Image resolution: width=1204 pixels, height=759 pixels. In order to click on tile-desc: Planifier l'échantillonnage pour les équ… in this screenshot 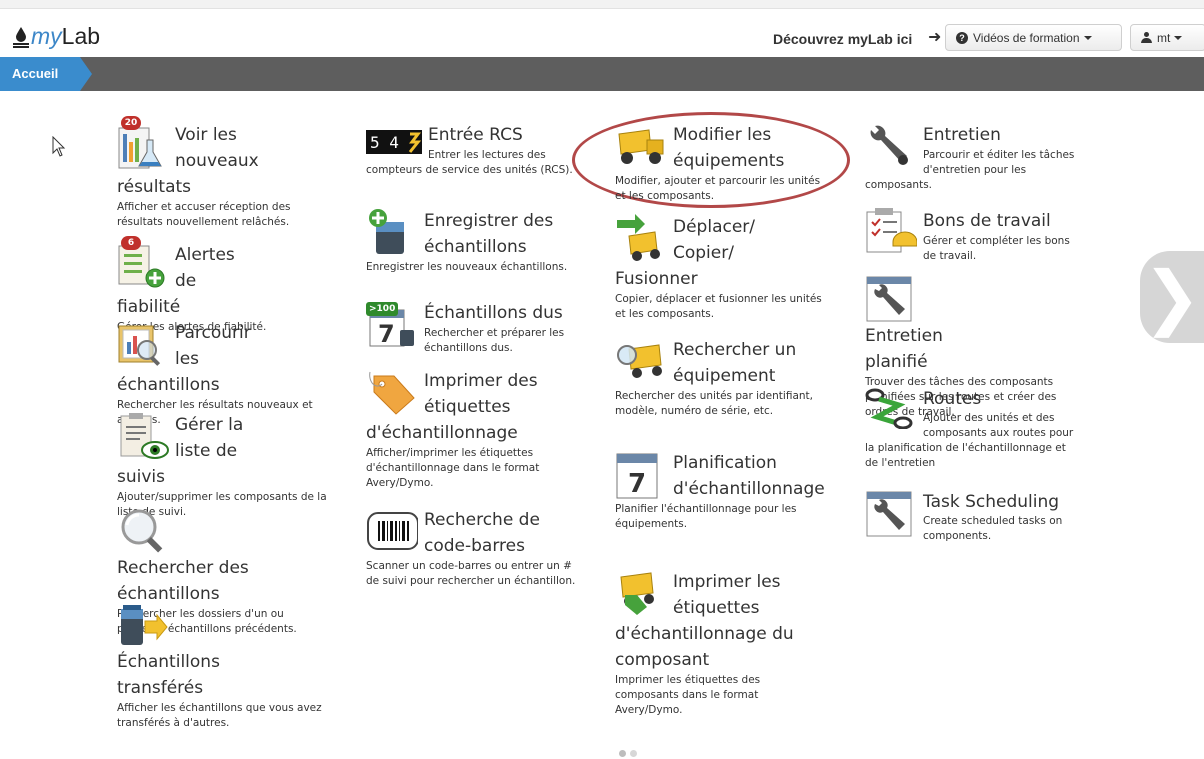, I will do `click(706, 516)`.